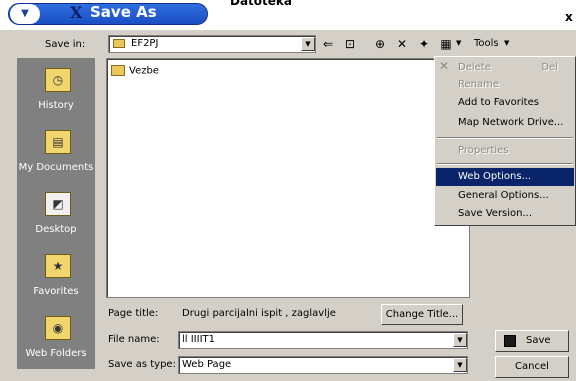 The height and width of the screenshot is (381, 576). I want to click on favorites-icon: ★, so click(58, 266).